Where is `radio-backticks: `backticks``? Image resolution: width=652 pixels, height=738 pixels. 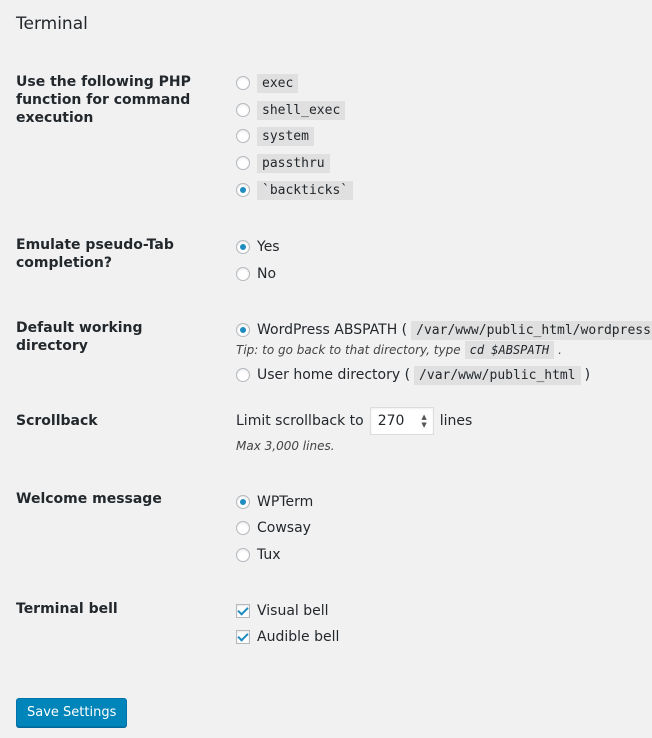 radio-backticks: `backticks` is located at coordinates (295, 190).